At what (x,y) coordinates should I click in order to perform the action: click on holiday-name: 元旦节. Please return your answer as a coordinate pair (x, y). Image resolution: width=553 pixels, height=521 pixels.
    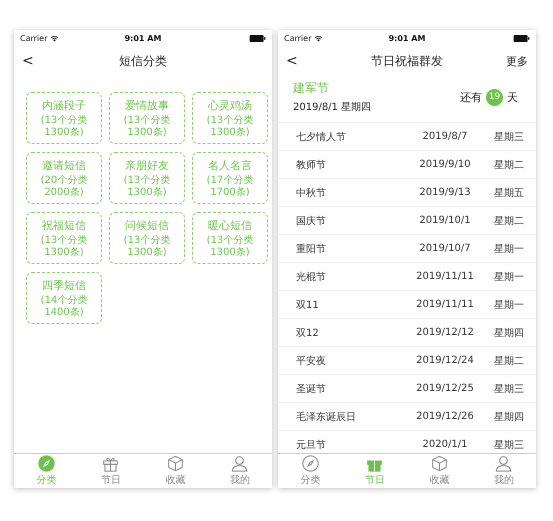
    Looking at the image, I should click on (311, 445).